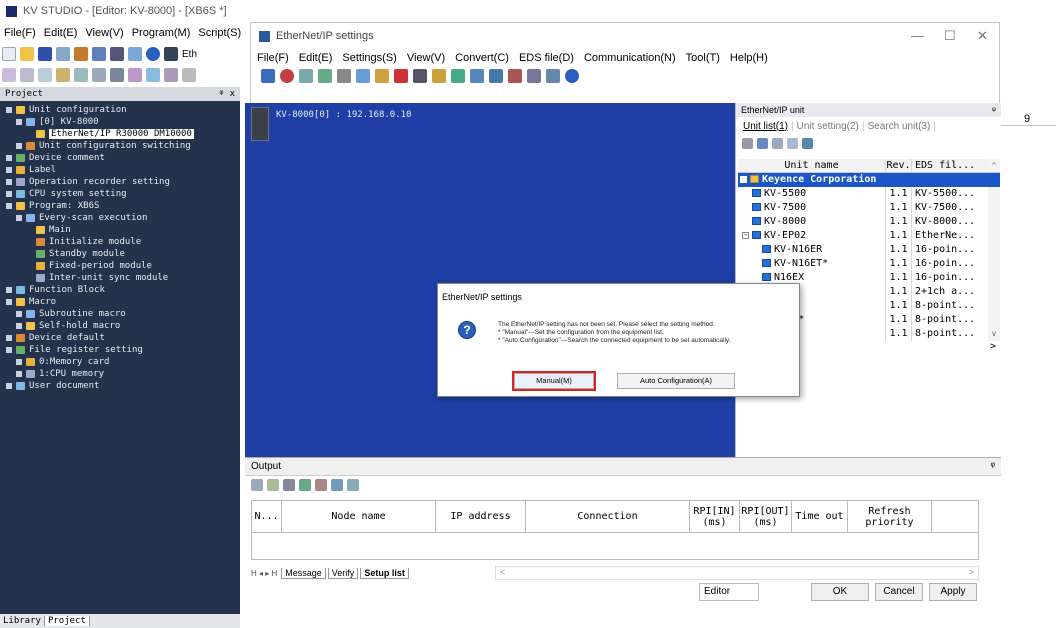  I want to click on help-icon, so click(153, 54).